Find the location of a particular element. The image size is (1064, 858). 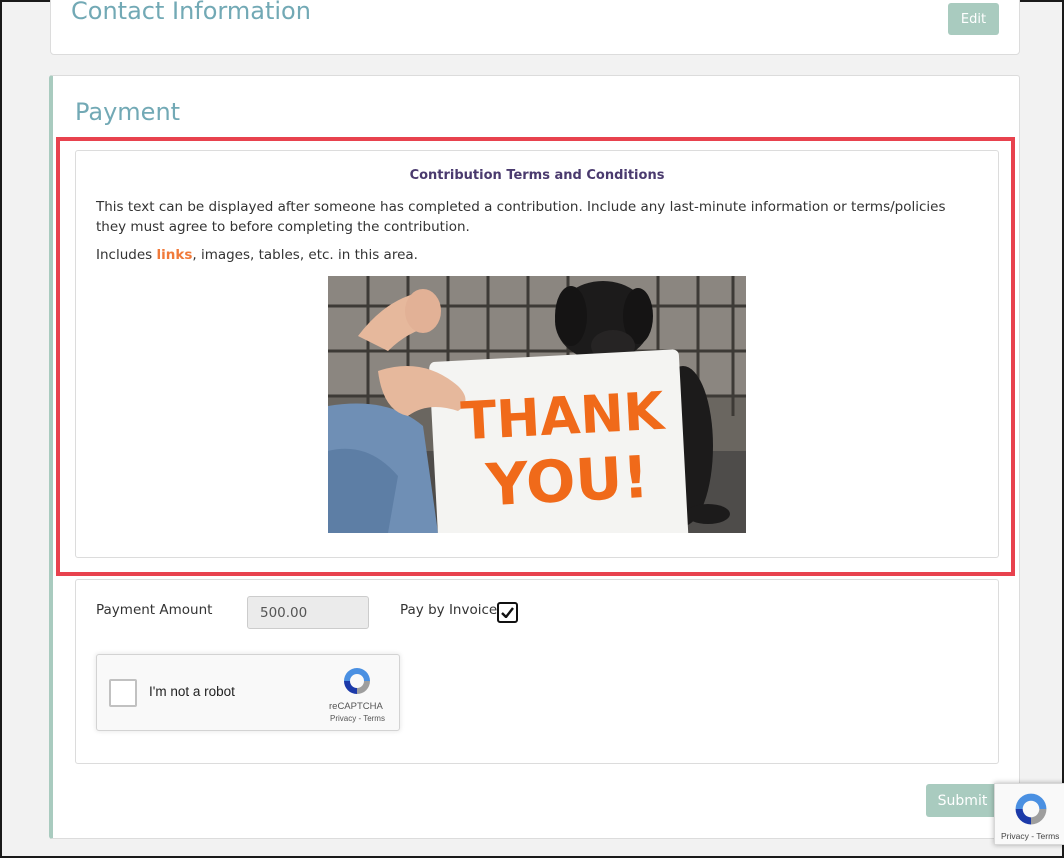

payment-amount-input is located at coordinates (308, 612).